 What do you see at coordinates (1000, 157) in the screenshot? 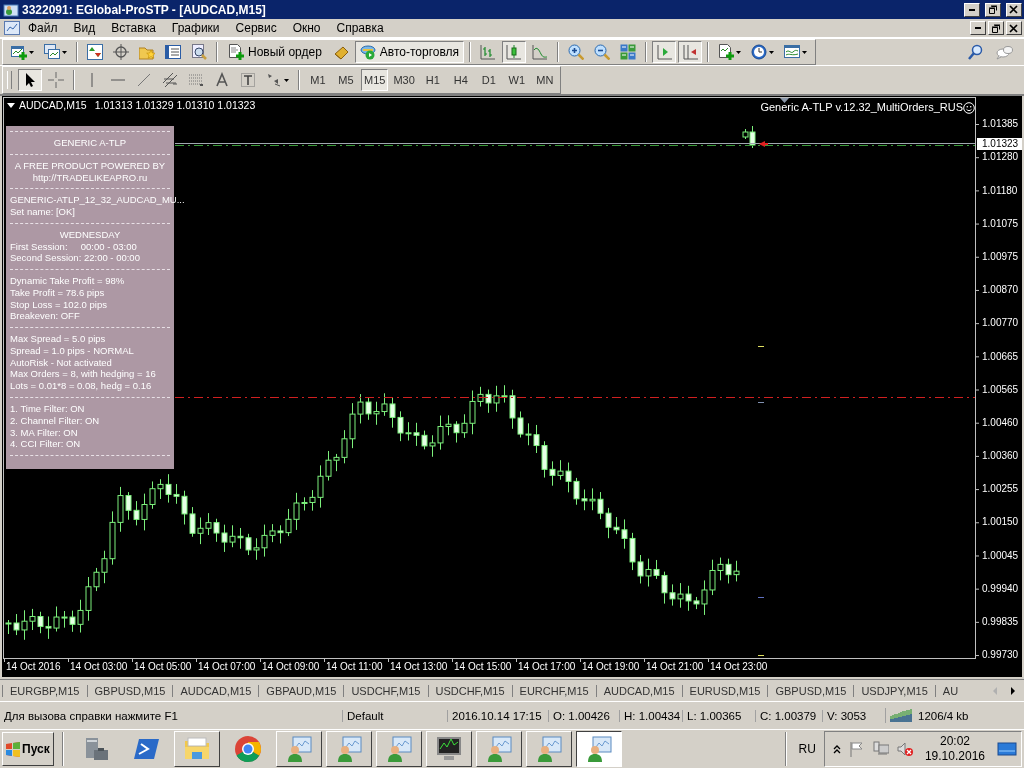
I see `price-label: 1.01280` at bounding box center [1000, 157].